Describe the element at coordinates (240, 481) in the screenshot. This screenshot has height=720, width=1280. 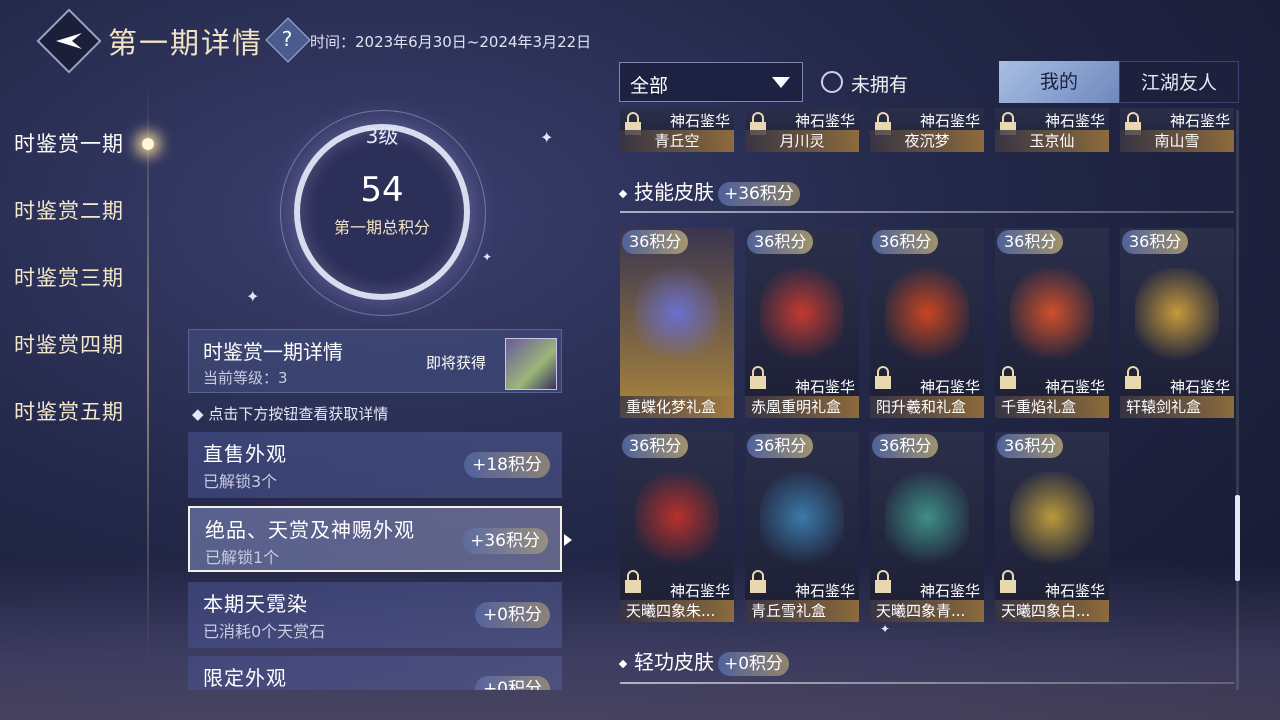
I see `category-sub: 已解锁3个` at that location.